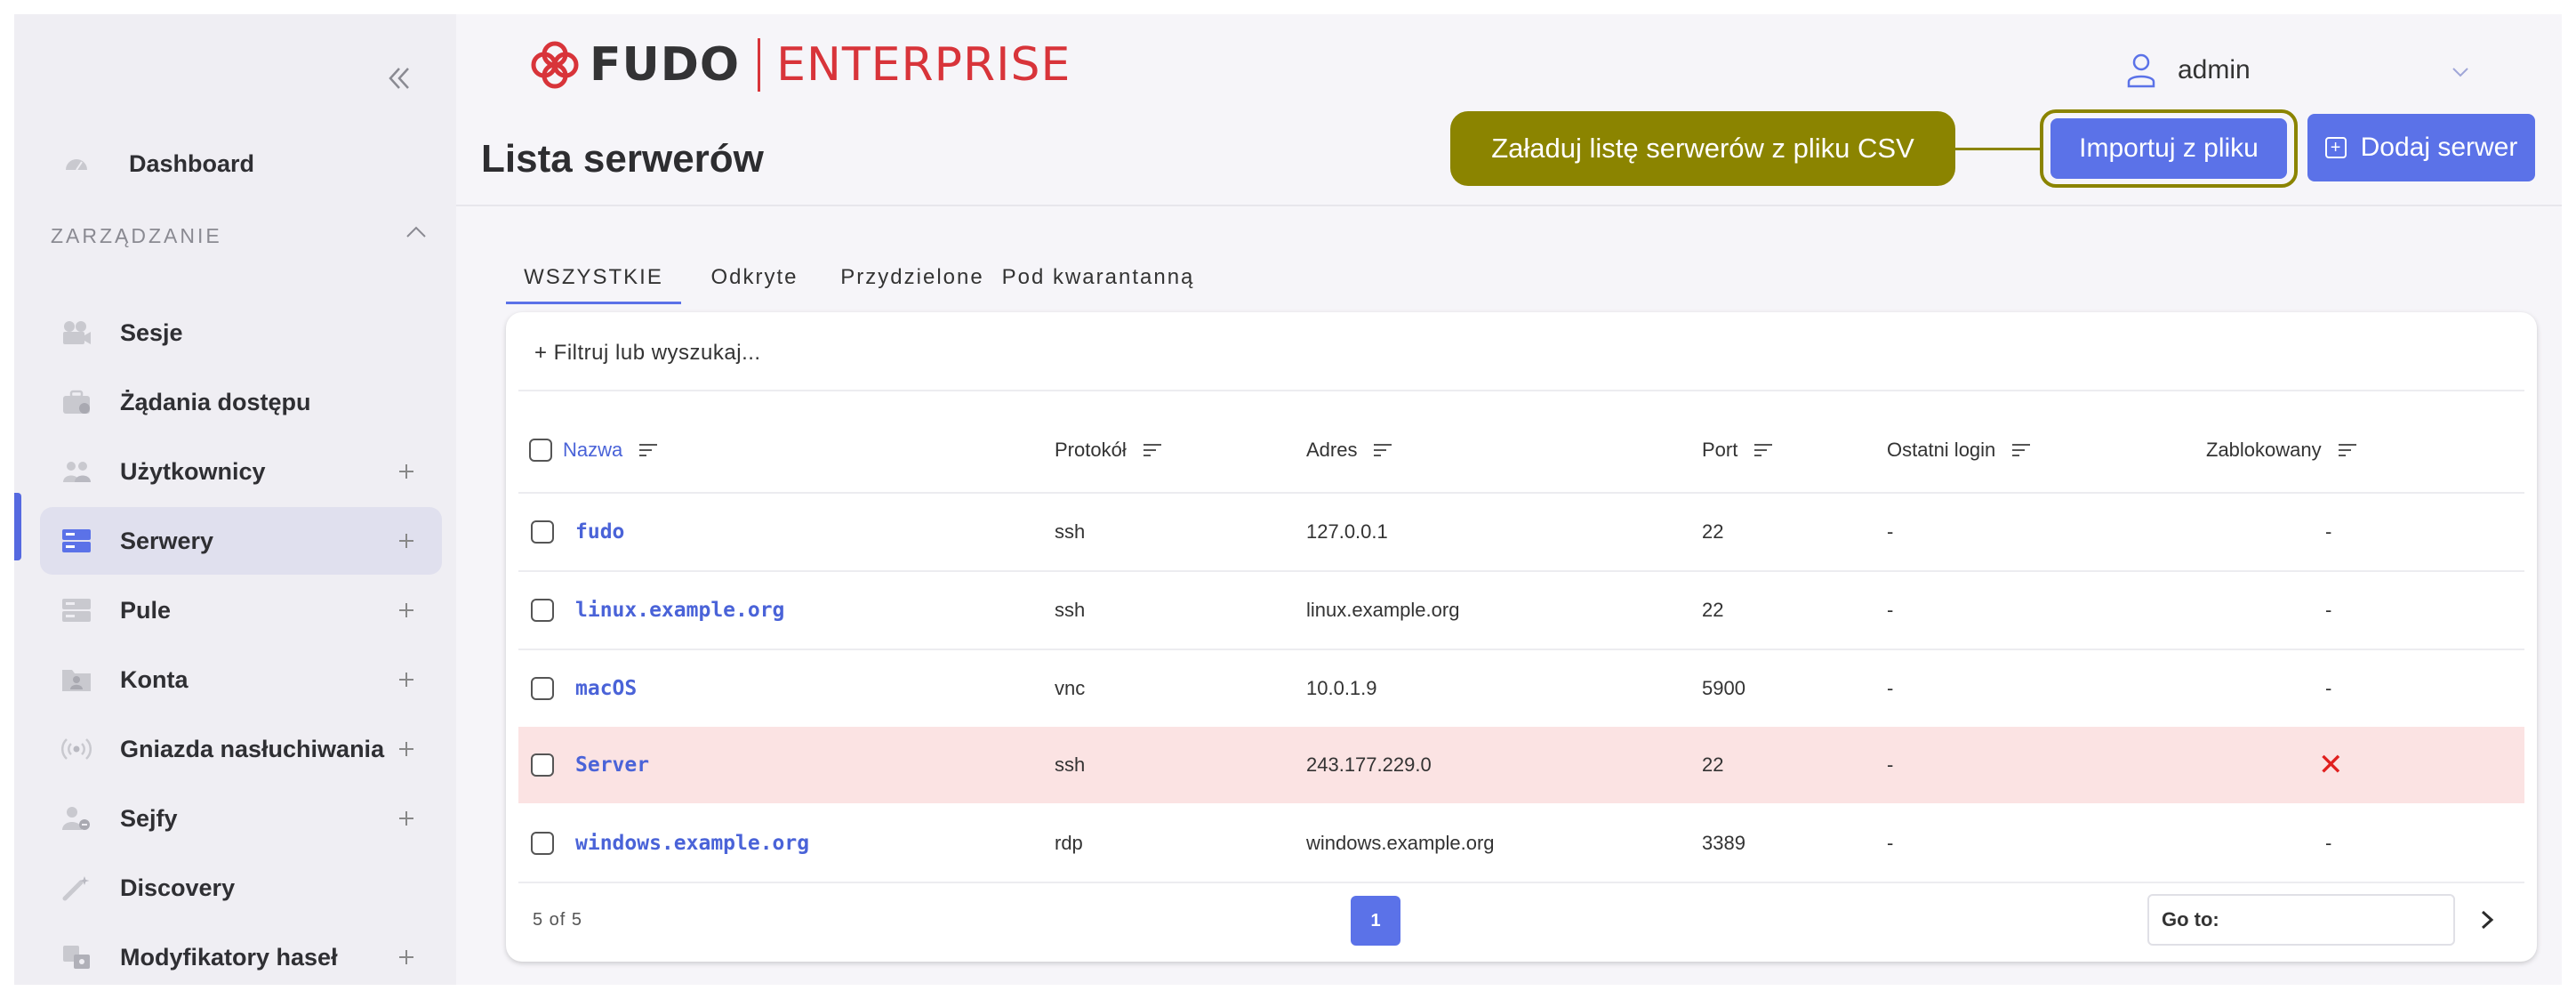 This screenshot has width=2576, height=999. I want to click on table-row-blocked: Server ssh 243.177.229.0 22 - ✕, so click(1521, 765).